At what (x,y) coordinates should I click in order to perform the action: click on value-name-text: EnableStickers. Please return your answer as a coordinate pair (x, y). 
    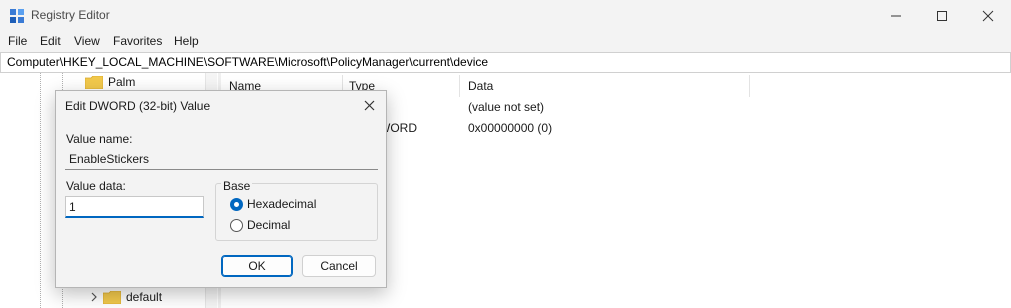
    Looking at the image, I should click on (109, 159).